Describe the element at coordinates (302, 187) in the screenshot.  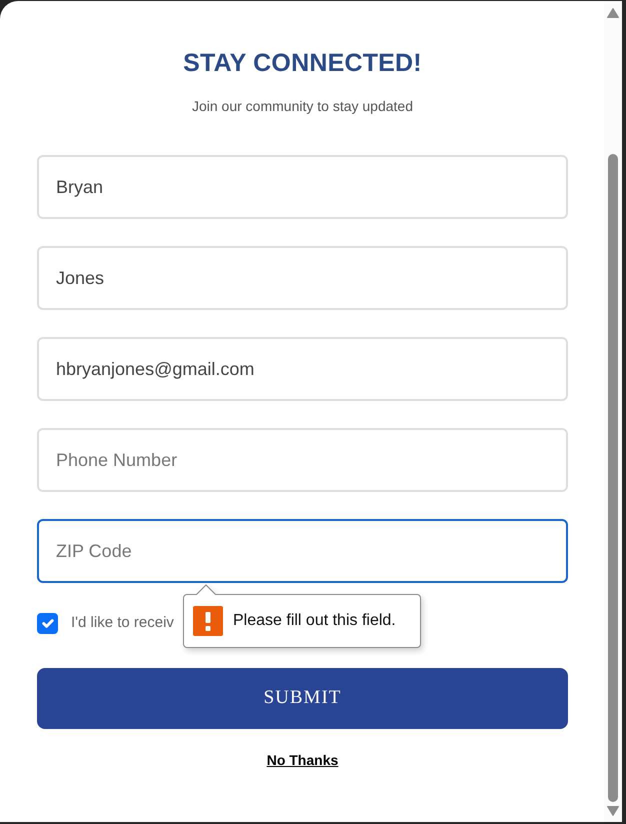
I see `input-field: Bryan` at that location.